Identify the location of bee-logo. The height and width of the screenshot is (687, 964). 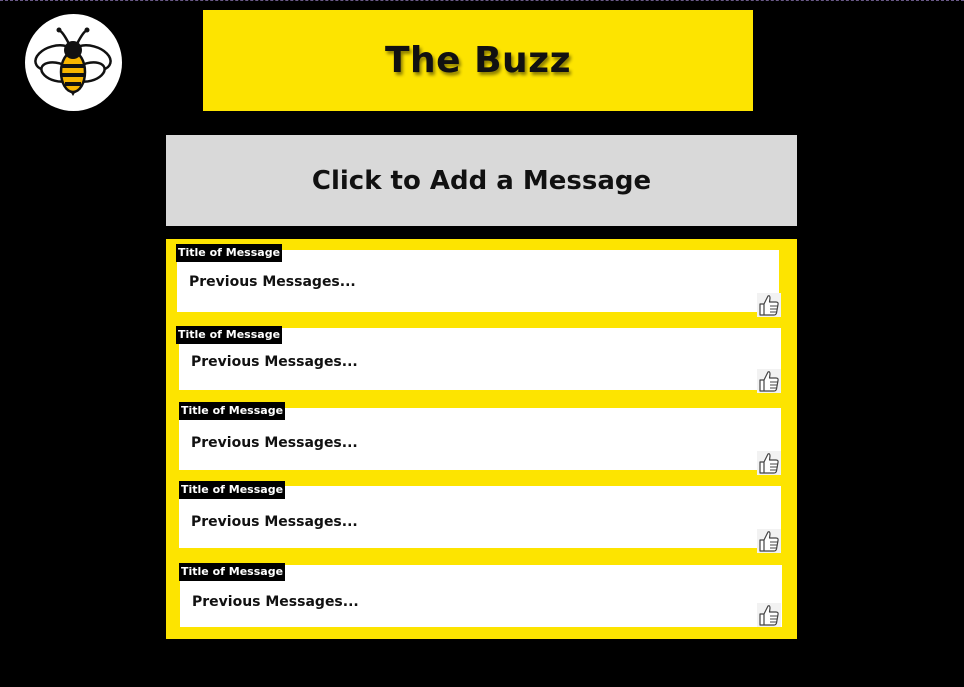
(73, 62).